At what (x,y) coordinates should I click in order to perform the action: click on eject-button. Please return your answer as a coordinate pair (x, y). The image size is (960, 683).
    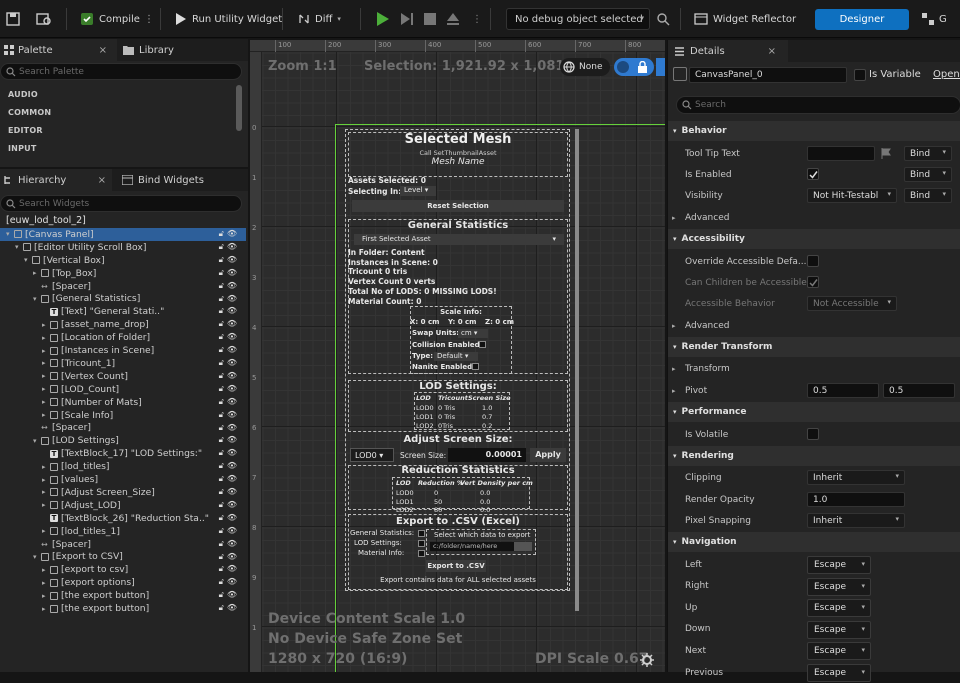
    Looking at the image, I should click on (453, 19).